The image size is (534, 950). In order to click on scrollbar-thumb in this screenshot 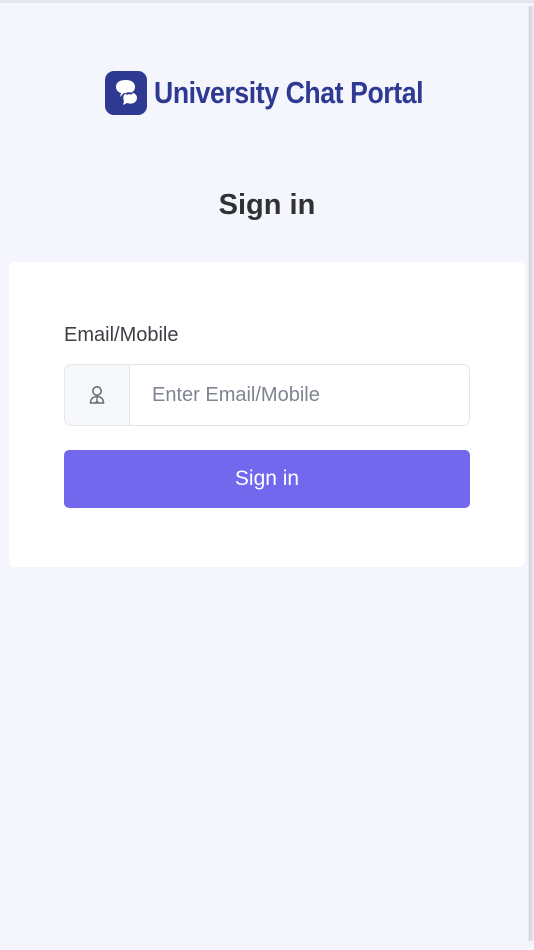, I will do `click(530, 473)`.